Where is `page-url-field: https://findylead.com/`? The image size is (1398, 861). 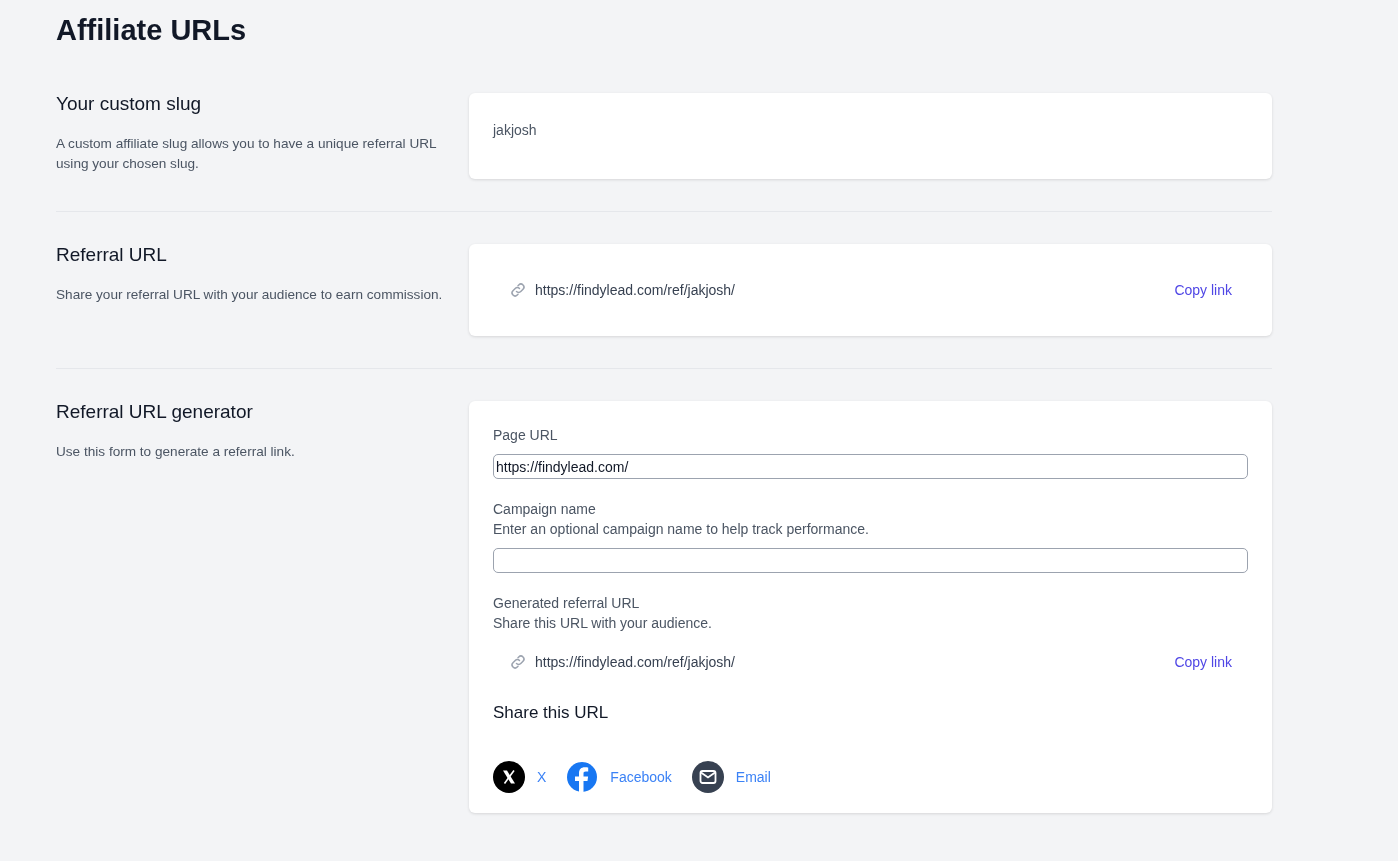 page-url-field: https://findylead.com/ is located at coordinates (870, 466).